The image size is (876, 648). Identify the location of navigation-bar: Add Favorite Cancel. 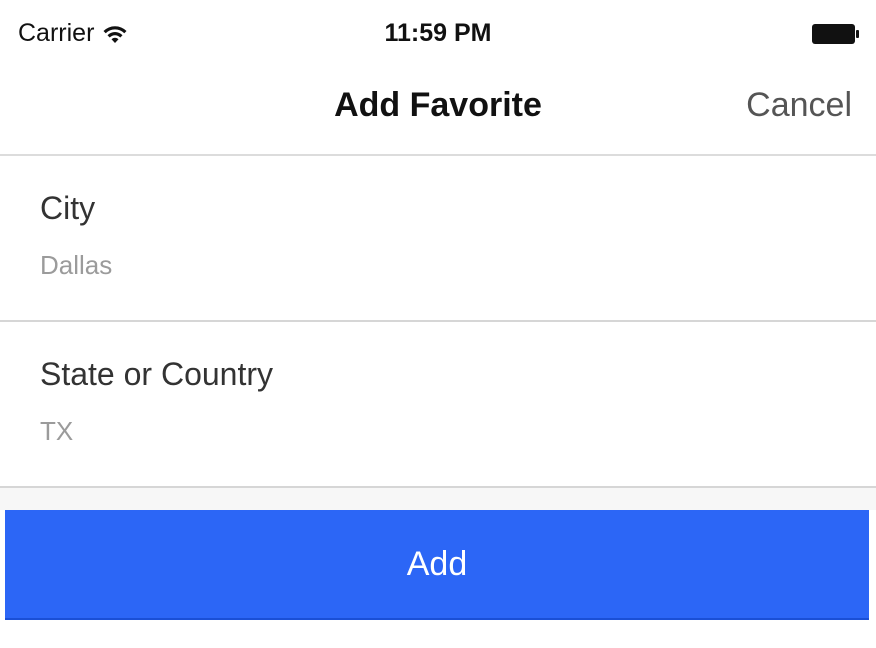
(438, 111).